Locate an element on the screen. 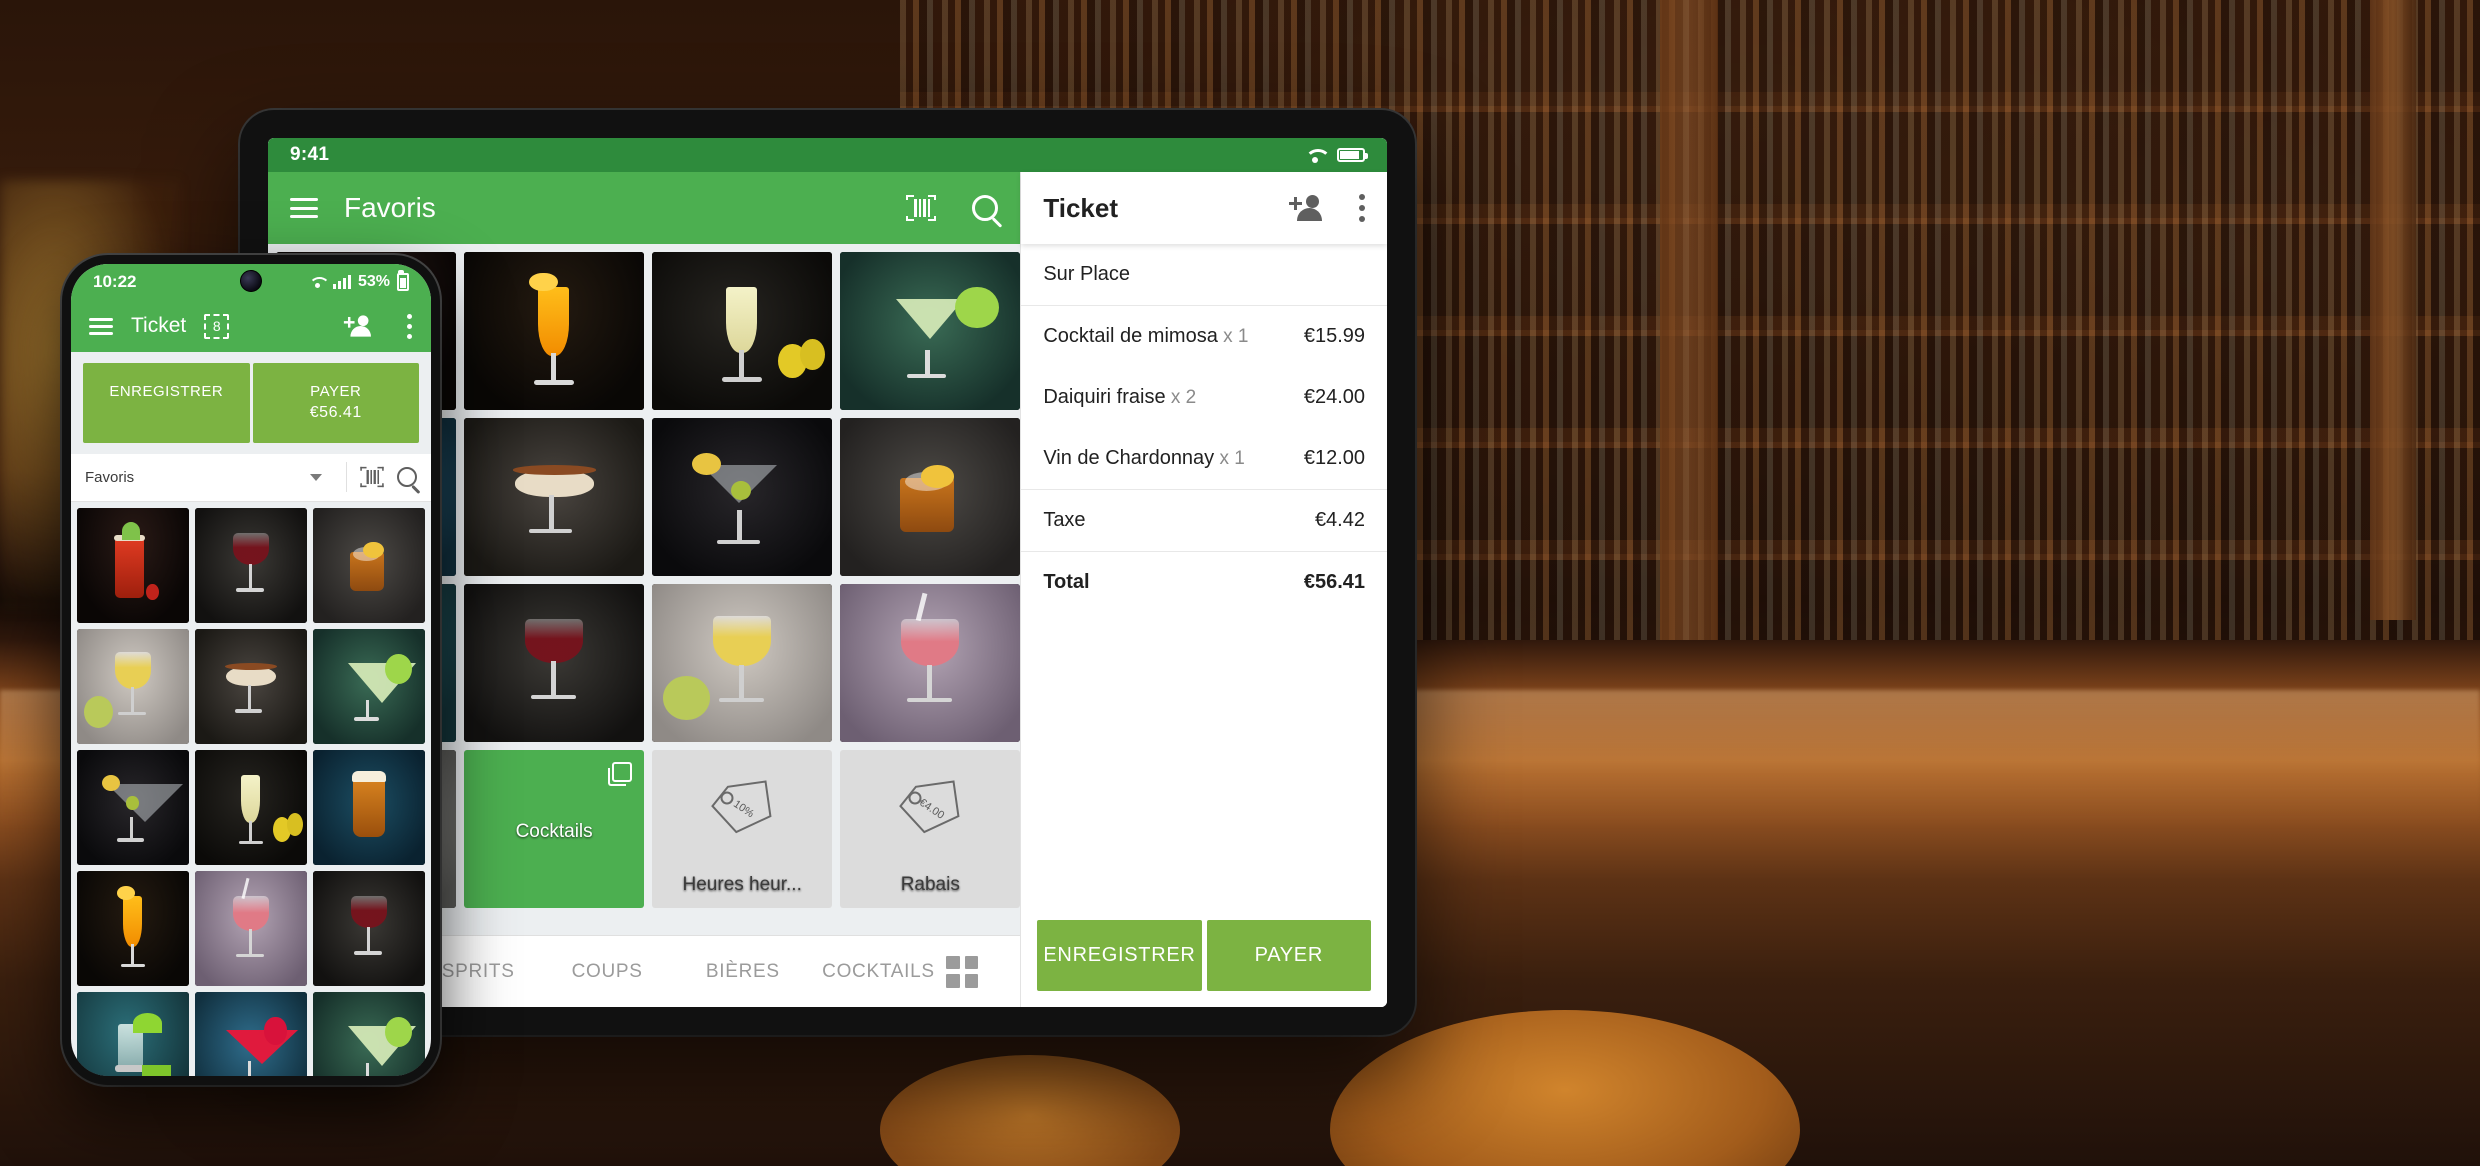  phone-filter-bar: Favoris is located at coordinates (251, 477).